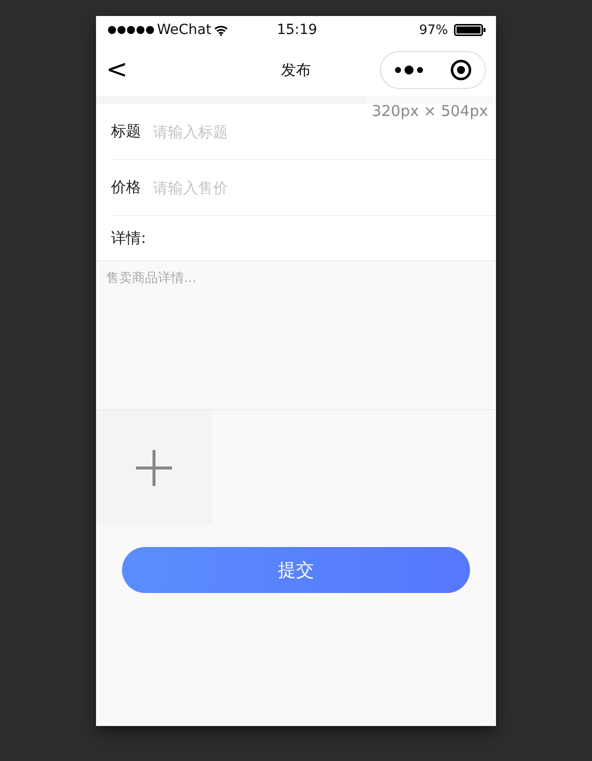 This screenshot has width=592, height=761. Describe the element at coordinates (470, 30) in the screenshot. I see `battery-icon` at that location.